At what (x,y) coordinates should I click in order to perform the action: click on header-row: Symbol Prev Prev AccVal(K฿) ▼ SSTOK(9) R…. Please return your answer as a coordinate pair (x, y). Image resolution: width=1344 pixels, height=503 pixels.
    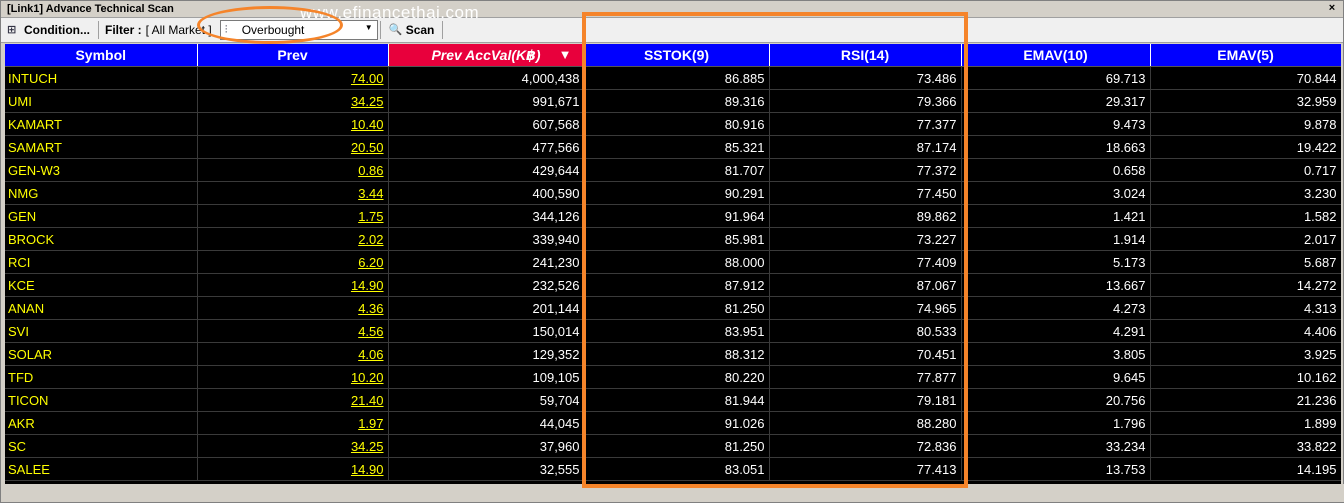
    Looking at the image, I should click on (673, 55).